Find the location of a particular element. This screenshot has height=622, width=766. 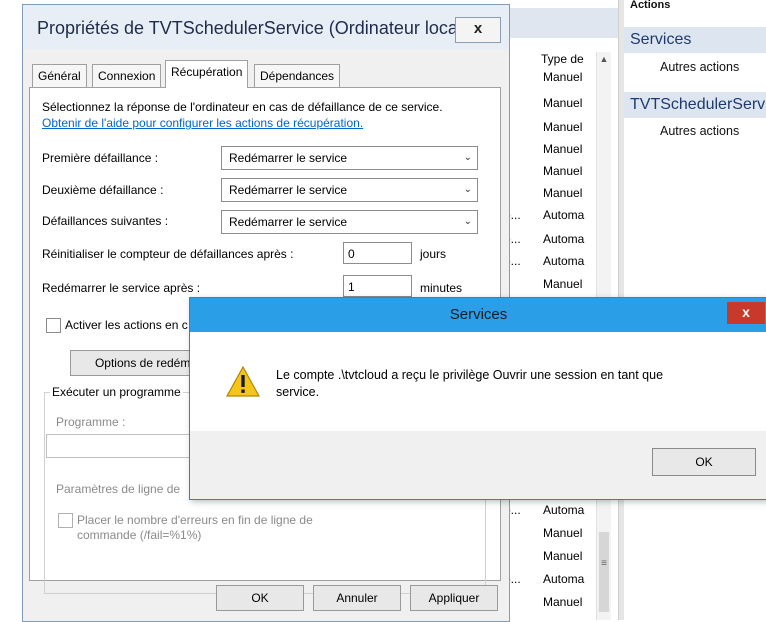

reset-counter-unit: jours is located at coordinates (433, 254).